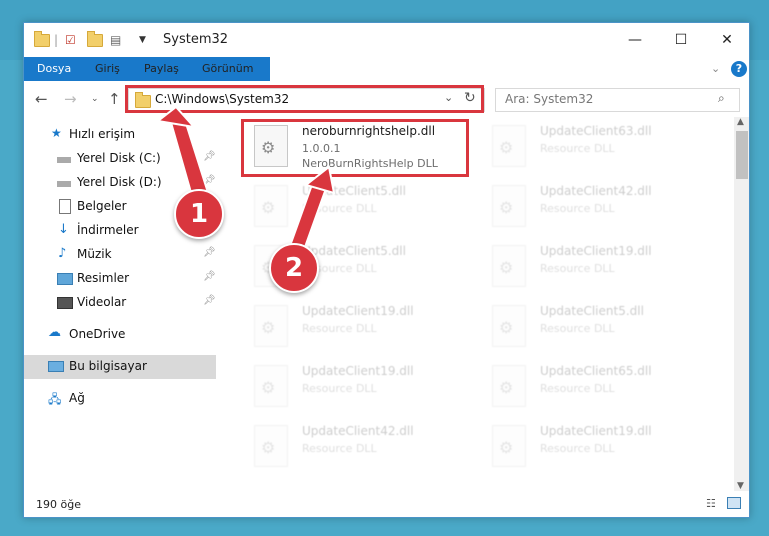 The height and width of the screenshot is (536, 769). I want to click on ribbon-tabs: Dosya Giriş Paylaş Görünüm ⌄ ?, so click(386, 85).